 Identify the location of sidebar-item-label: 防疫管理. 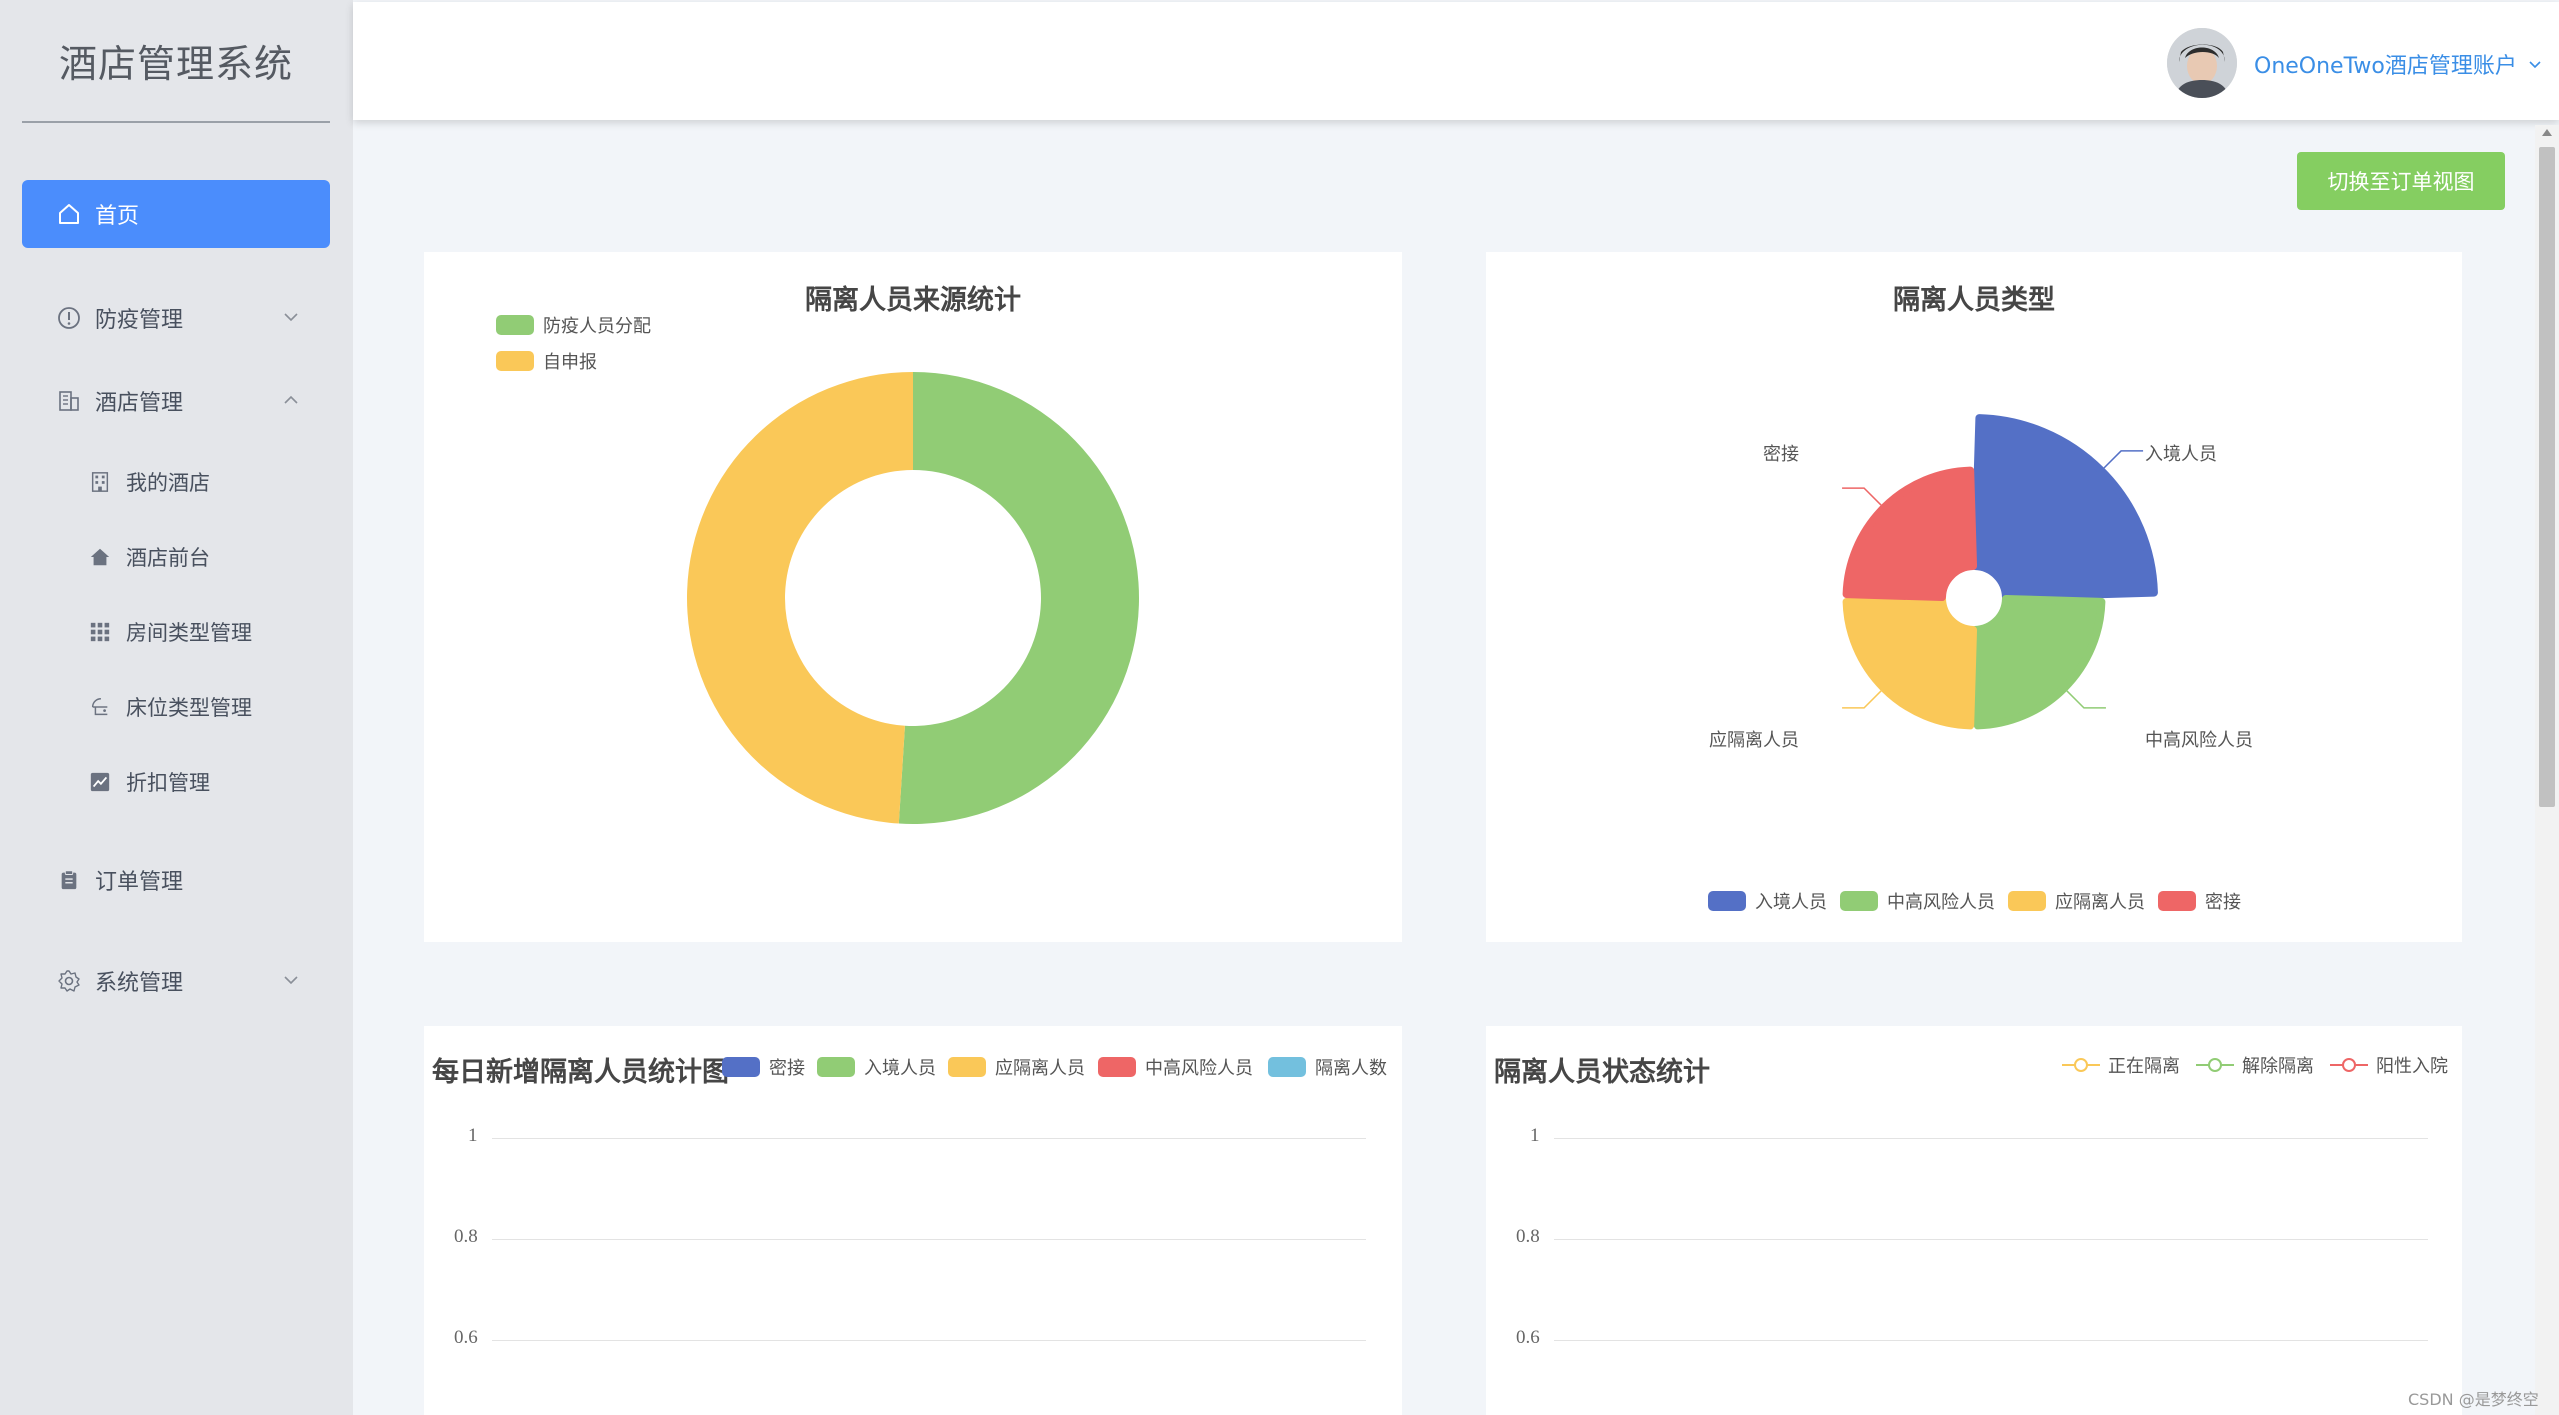
(139, 320).